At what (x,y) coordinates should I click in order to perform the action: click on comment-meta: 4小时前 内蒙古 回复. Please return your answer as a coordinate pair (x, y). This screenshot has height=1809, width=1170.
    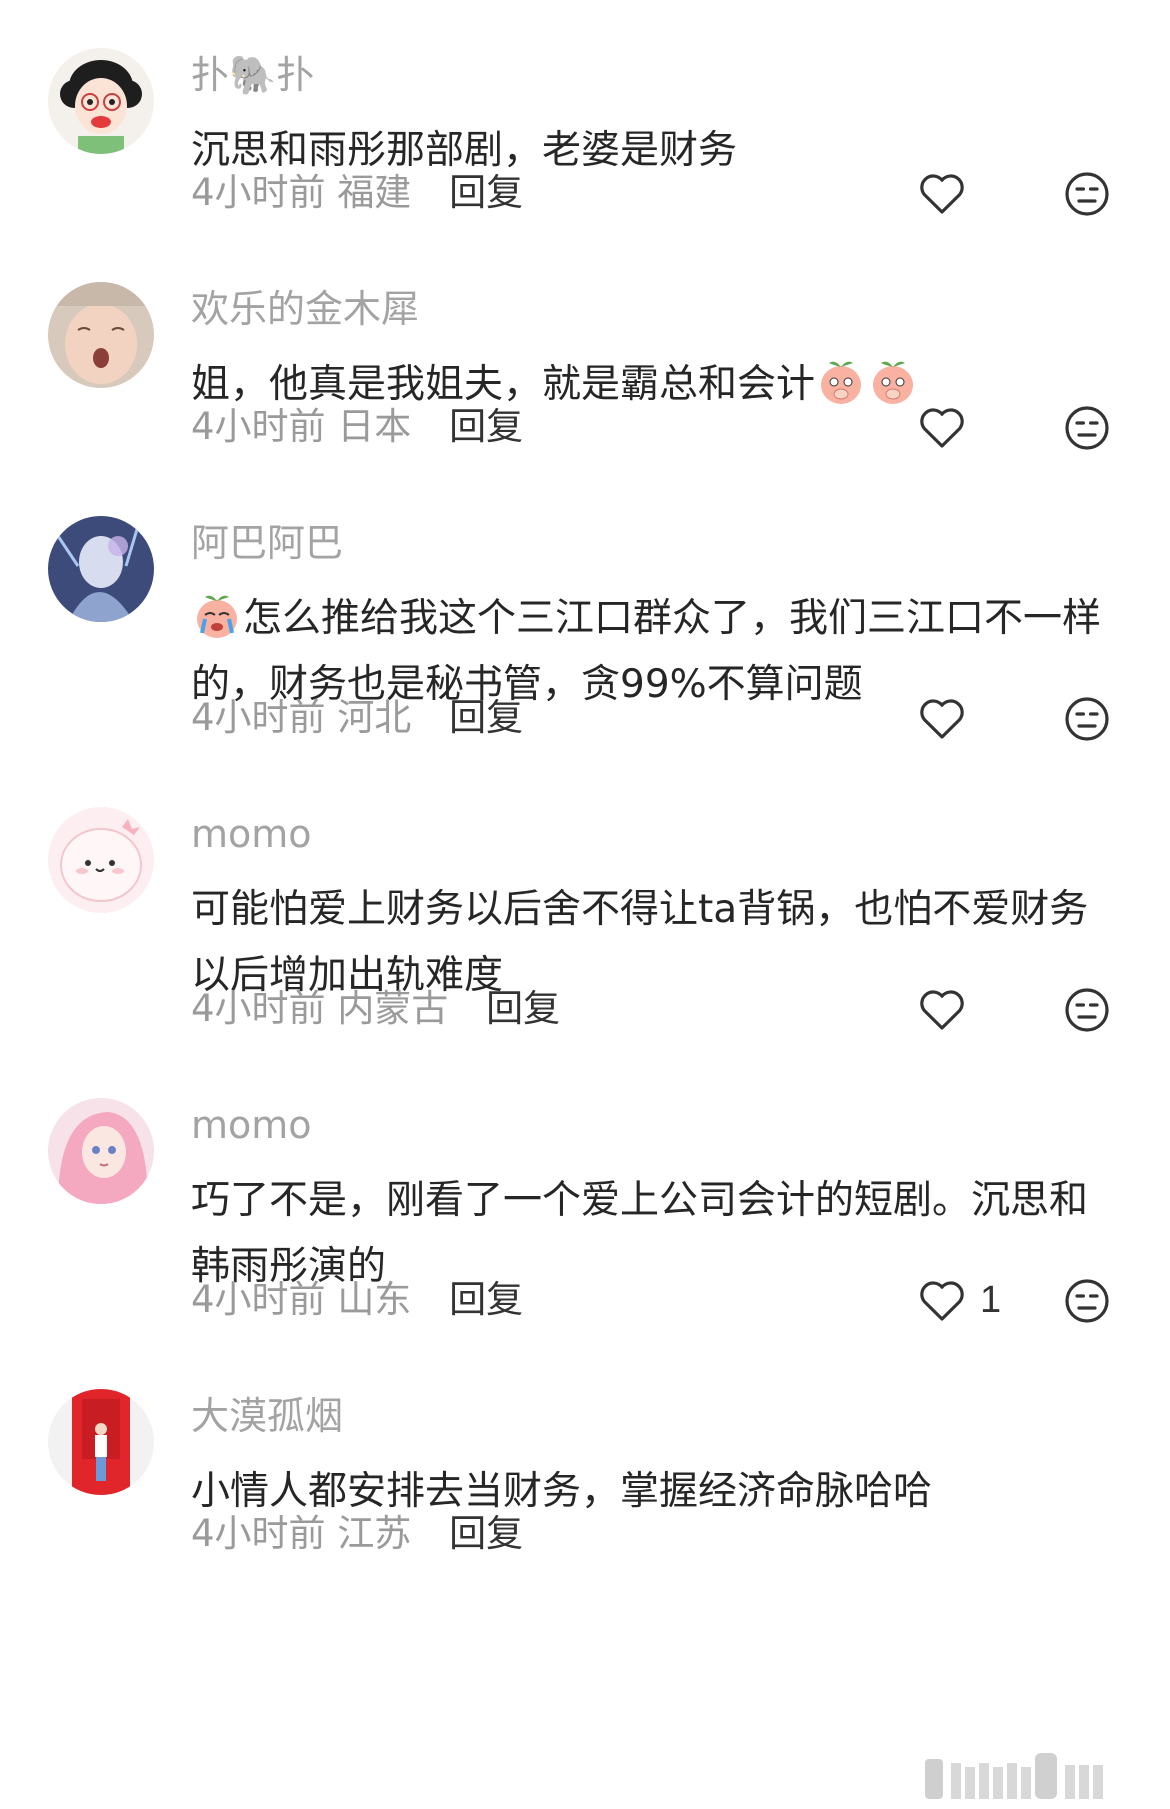
    Looking at the image, I should click on (375, 1009).